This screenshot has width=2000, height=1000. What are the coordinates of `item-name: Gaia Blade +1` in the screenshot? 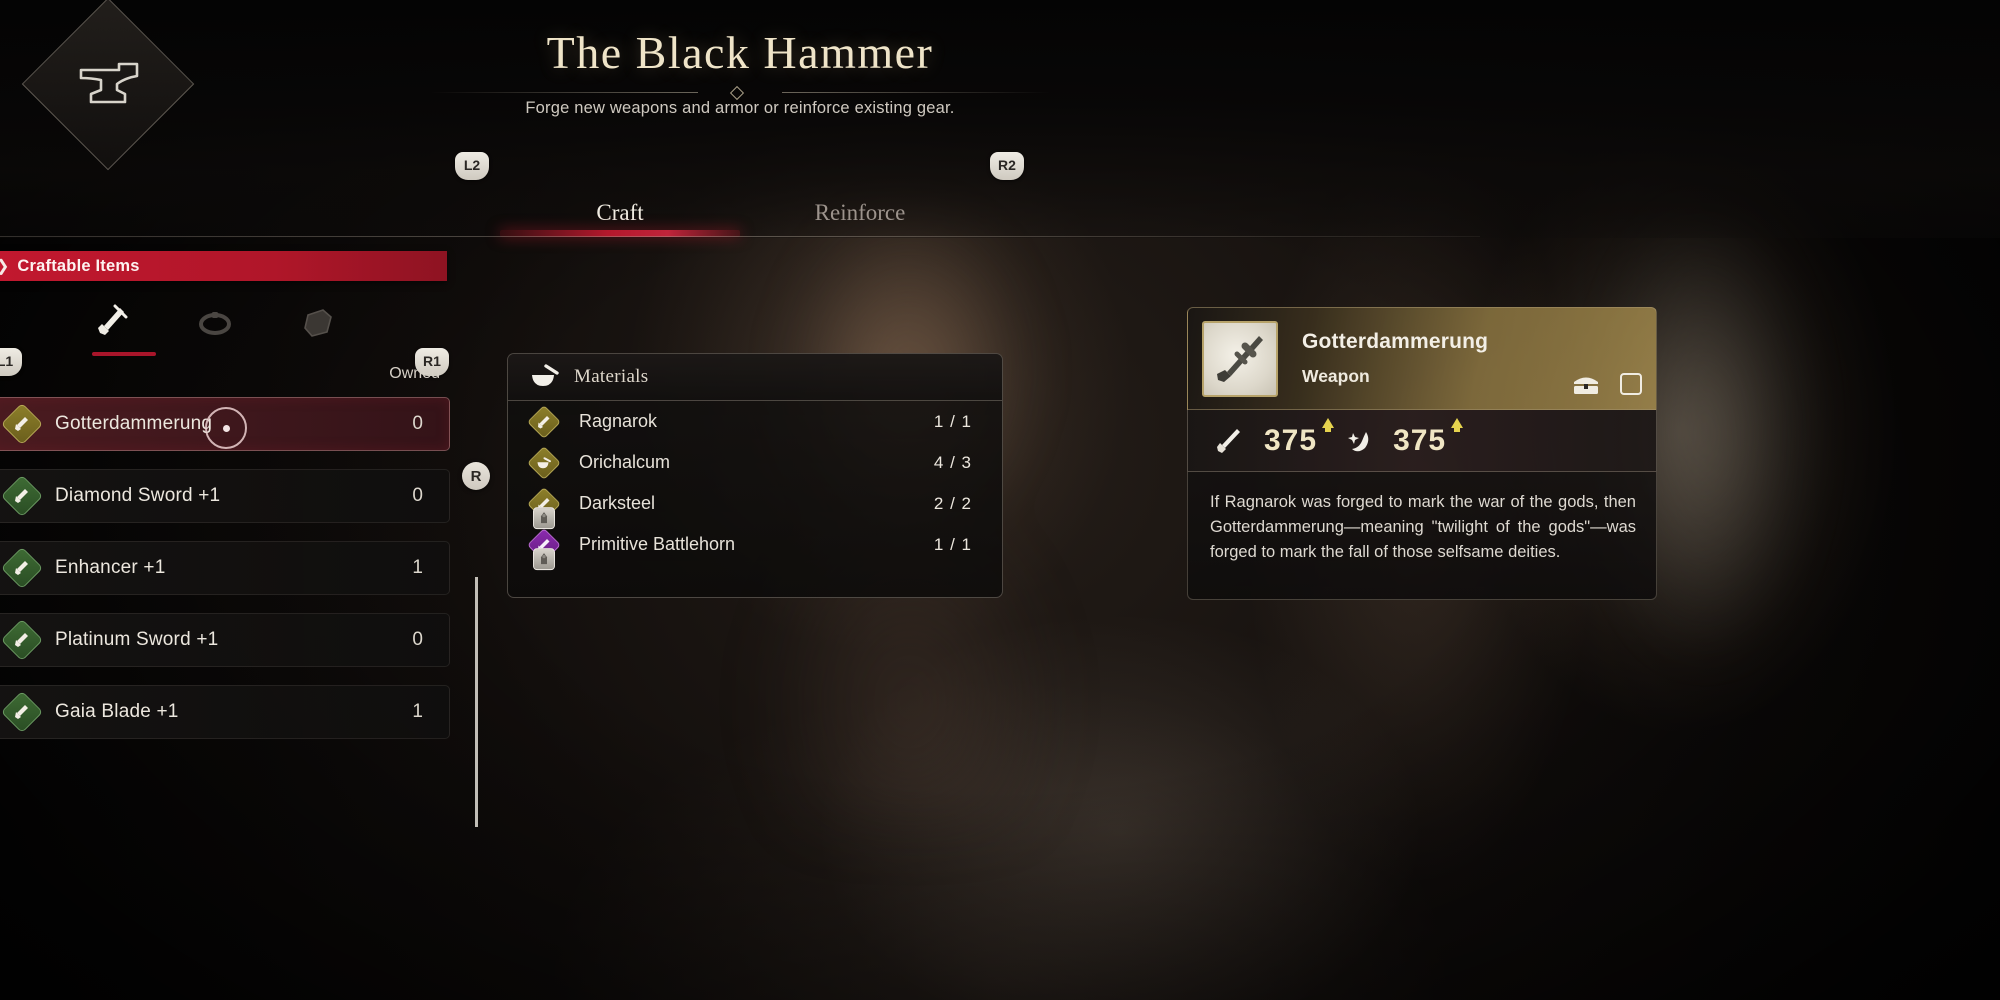 It's located at (117, 711).